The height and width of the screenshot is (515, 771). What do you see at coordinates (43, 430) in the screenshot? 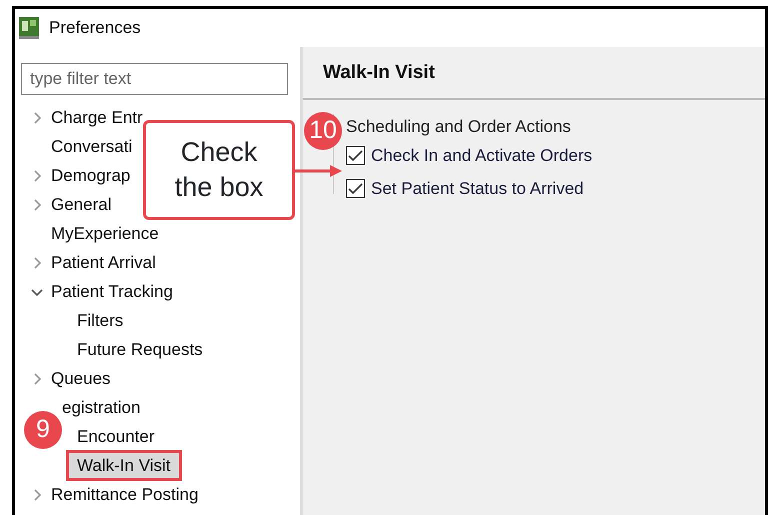
I see `step-badge: 9` at bounding box center [43, 430].